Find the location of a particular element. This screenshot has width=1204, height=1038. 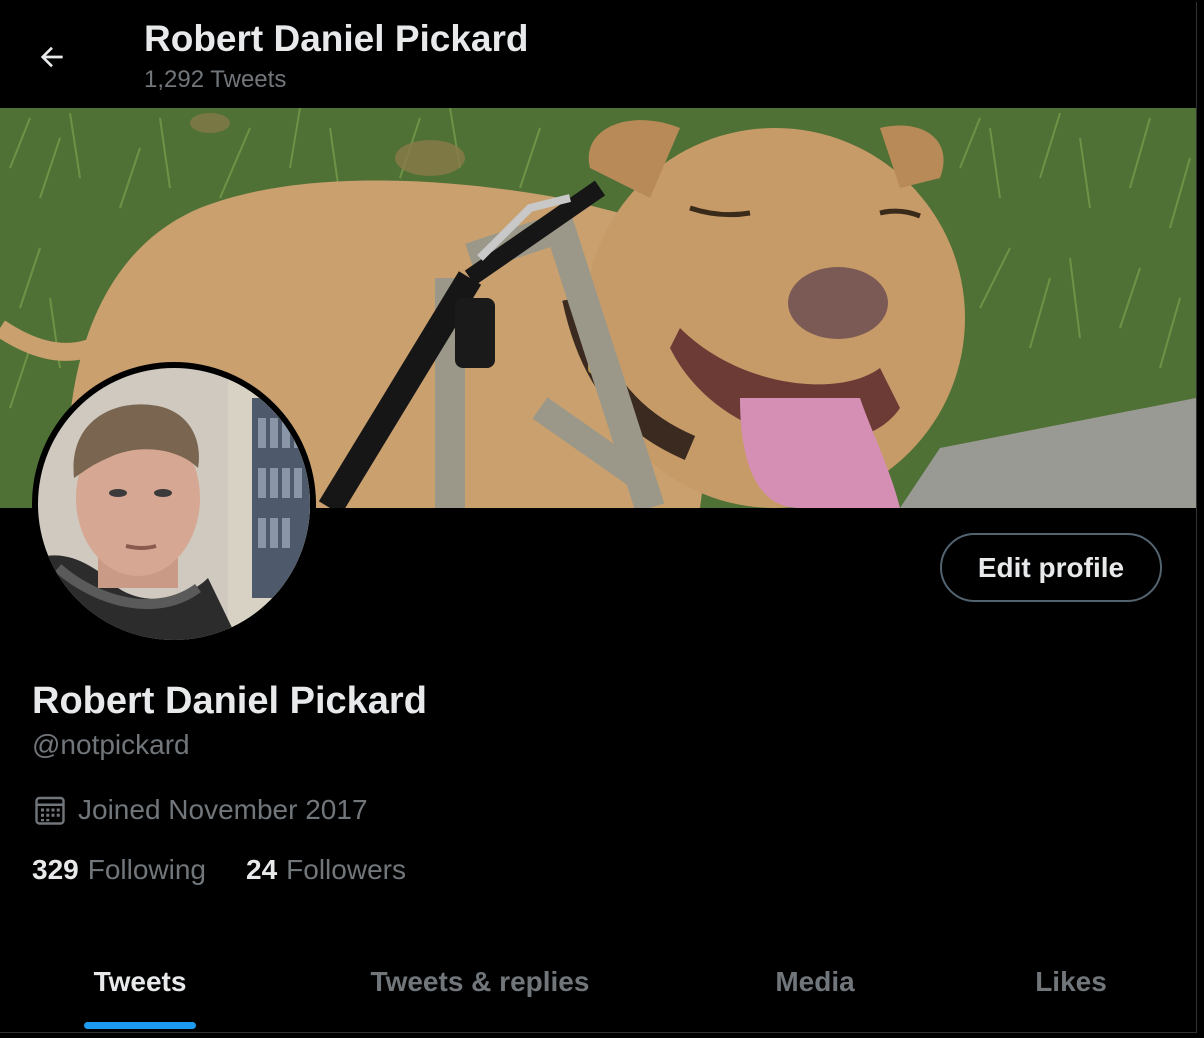

followers-count: 24 is located at coordinates (262, 869).